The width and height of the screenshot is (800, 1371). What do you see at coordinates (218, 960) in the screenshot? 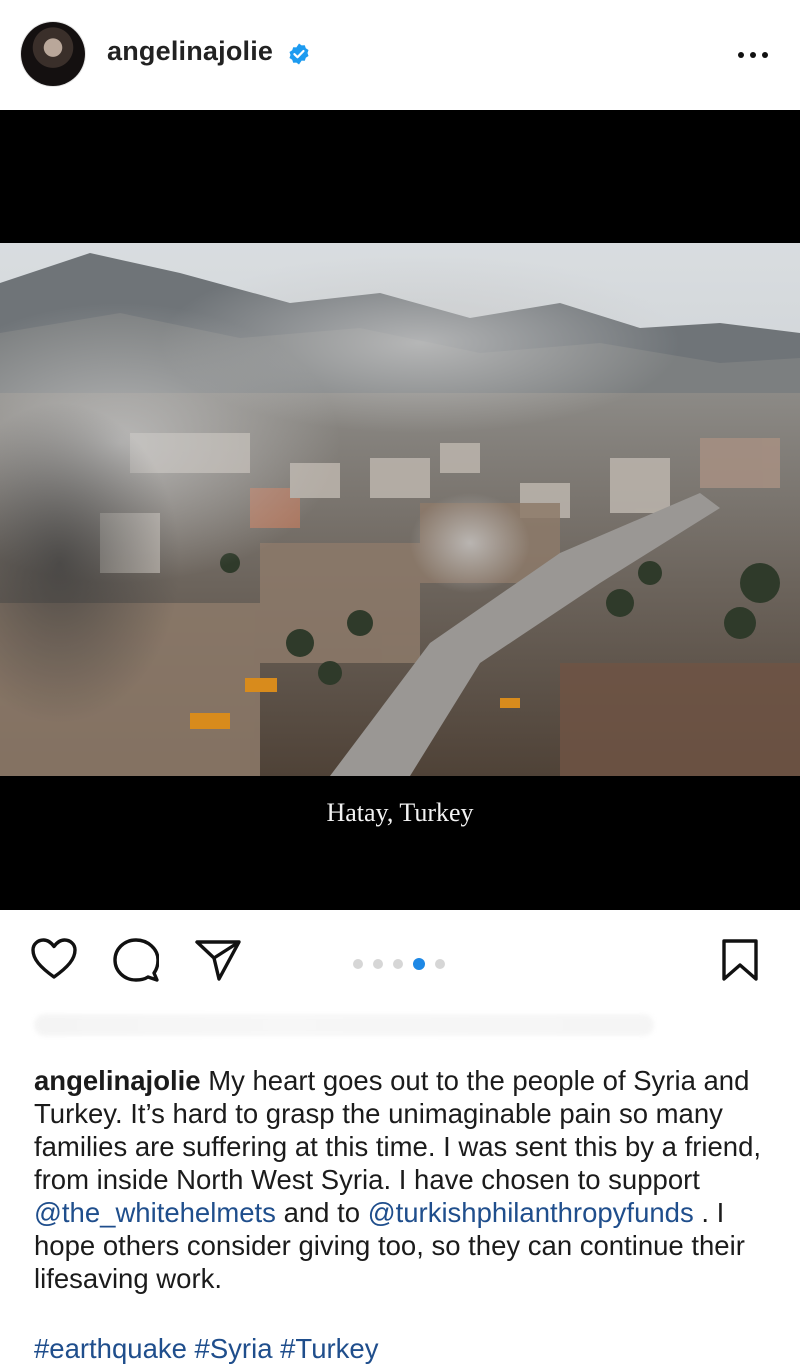
I see `send-icon` at bounding box center [218, 960].